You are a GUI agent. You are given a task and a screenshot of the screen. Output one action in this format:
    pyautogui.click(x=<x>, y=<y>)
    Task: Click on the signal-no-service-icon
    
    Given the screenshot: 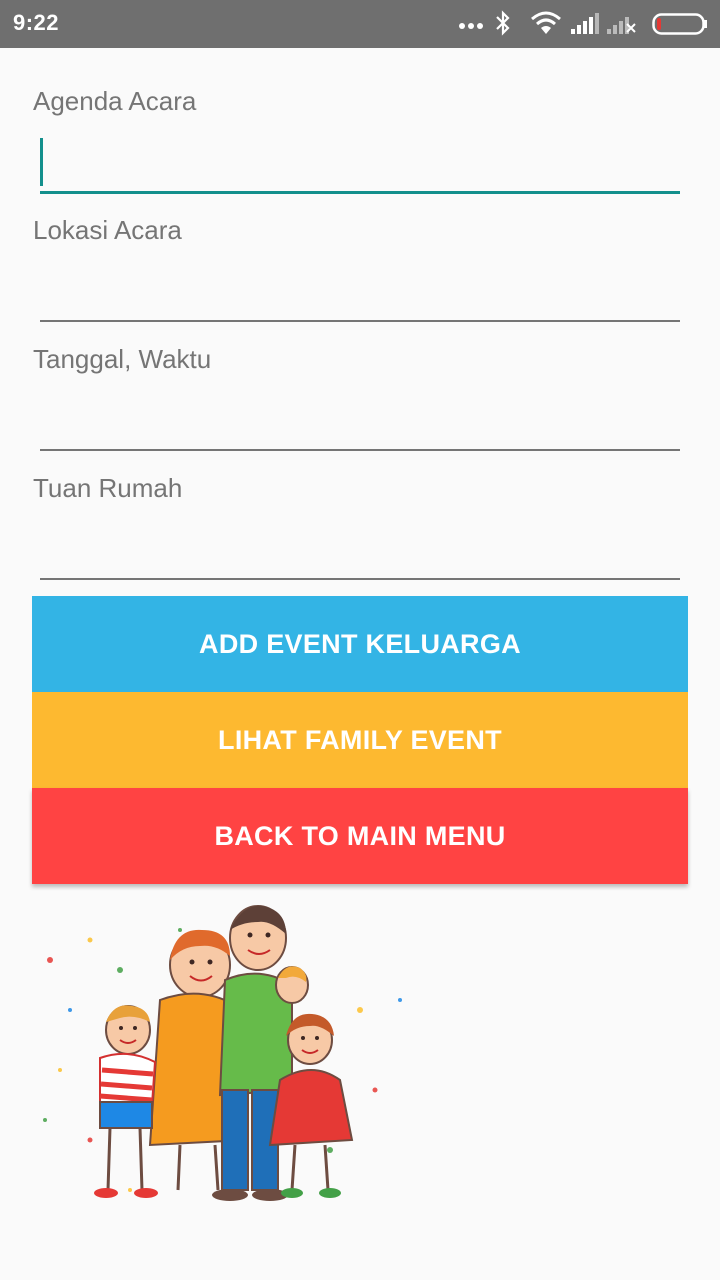 What is the action you would take?
    pyautogui.click(x=621, y=25)
    